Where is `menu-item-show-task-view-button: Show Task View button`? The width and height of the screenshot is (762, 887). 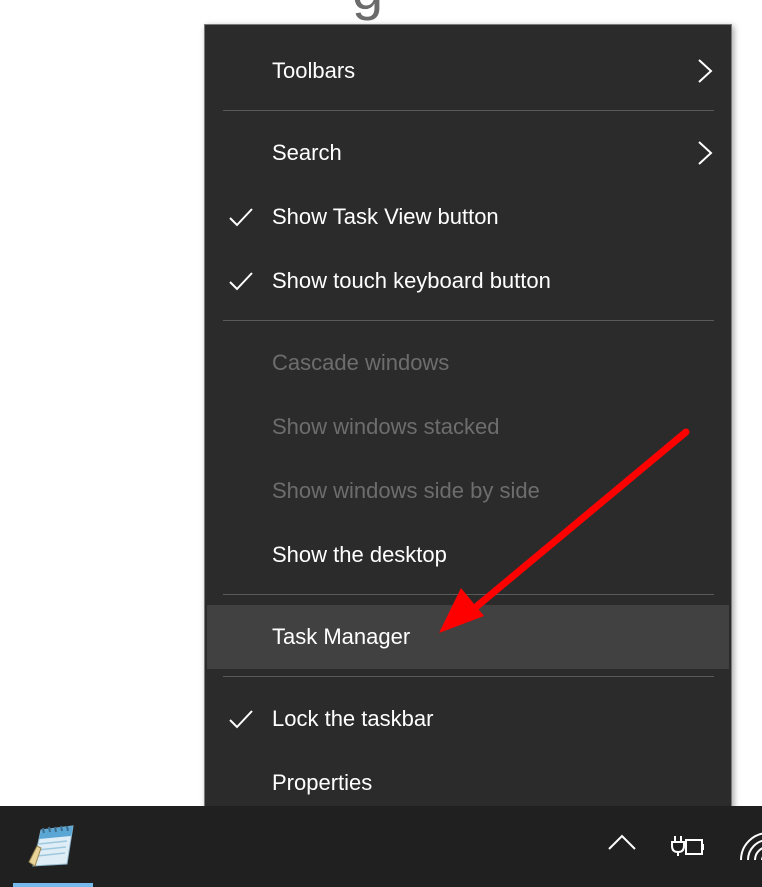 menu-item-show-task-view-button: Show Task View button is located at coordinates (468, 217).